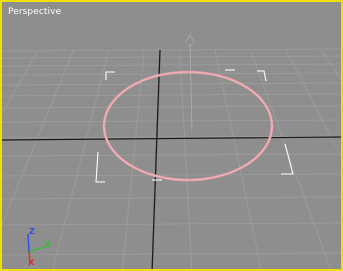 Image resolution: width=343 pixels, height=271 pixels. Describe the element at coordinates (32, 231) in the screenshot. I see `axis-z-label: Z` at that location.